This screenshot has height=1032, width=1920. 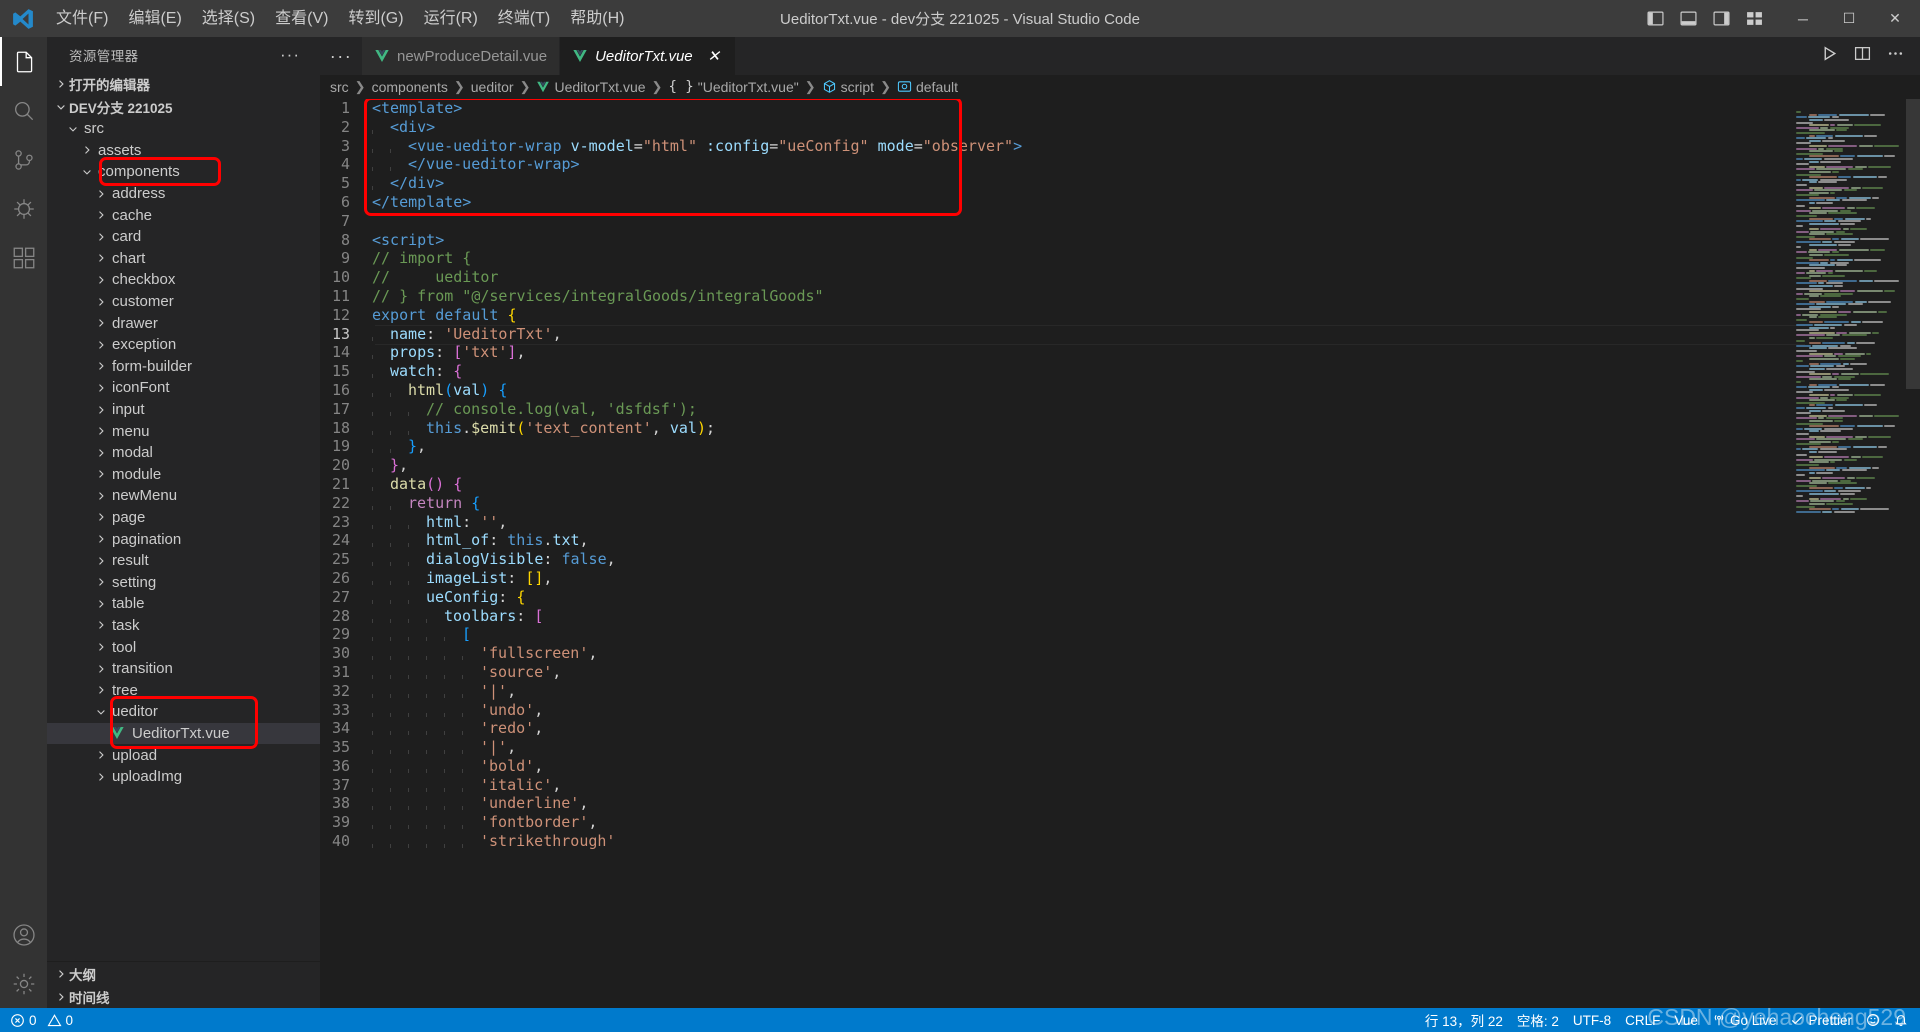 I want to click on code-line-text: name: 'UeditorTxt',, so click(x=1146, y=334).